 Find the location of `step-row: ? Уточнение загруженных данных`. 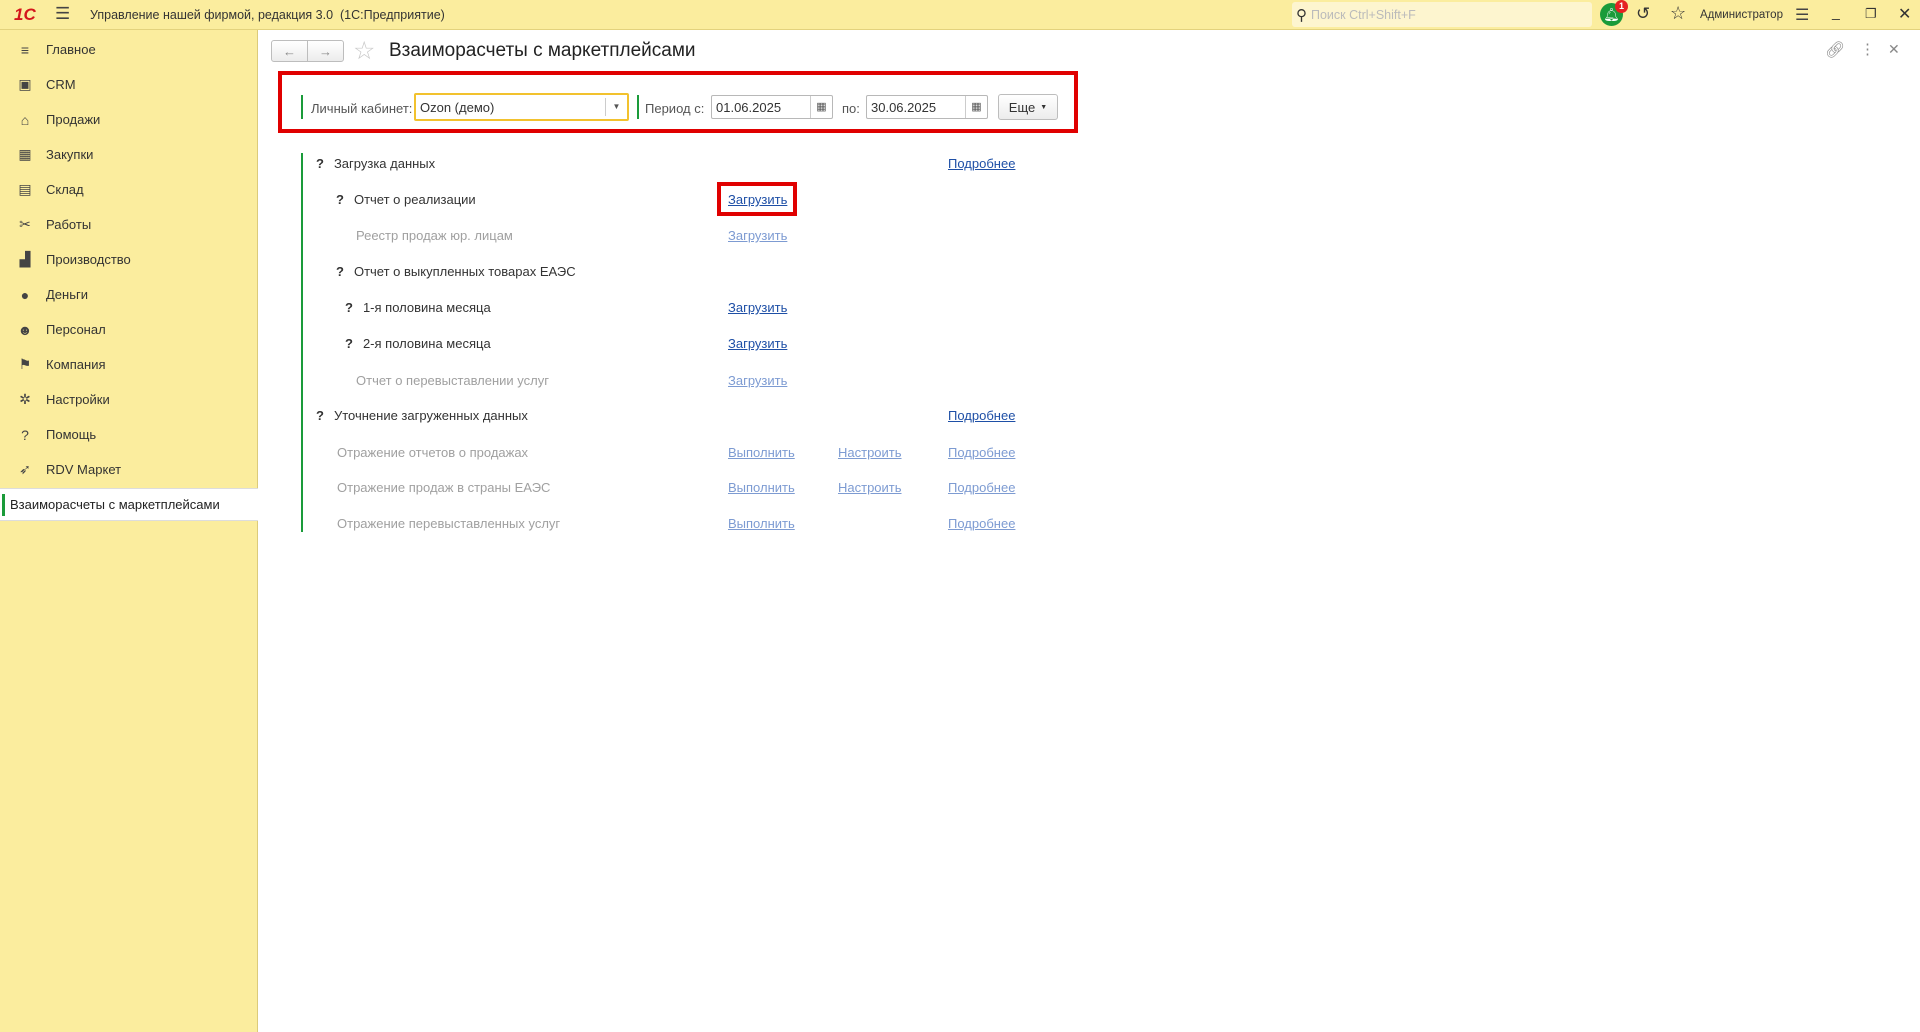

step-row: ? Уточнение загруженных данных is located at coordinates (422, 415).